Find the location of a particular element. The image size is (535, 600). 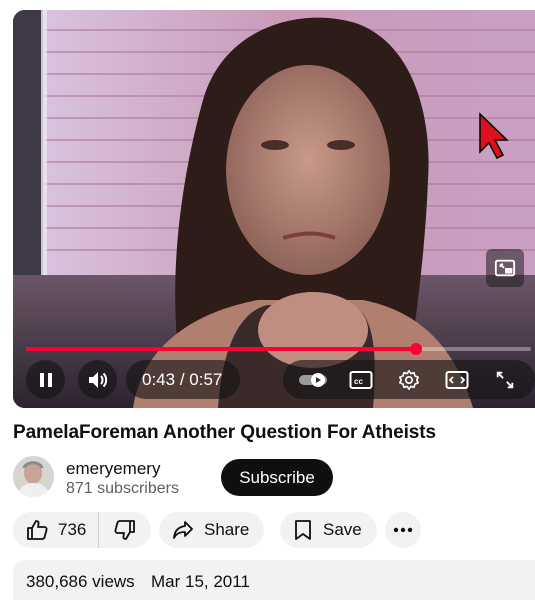

dislike-button is located at coordinates (125, 530).